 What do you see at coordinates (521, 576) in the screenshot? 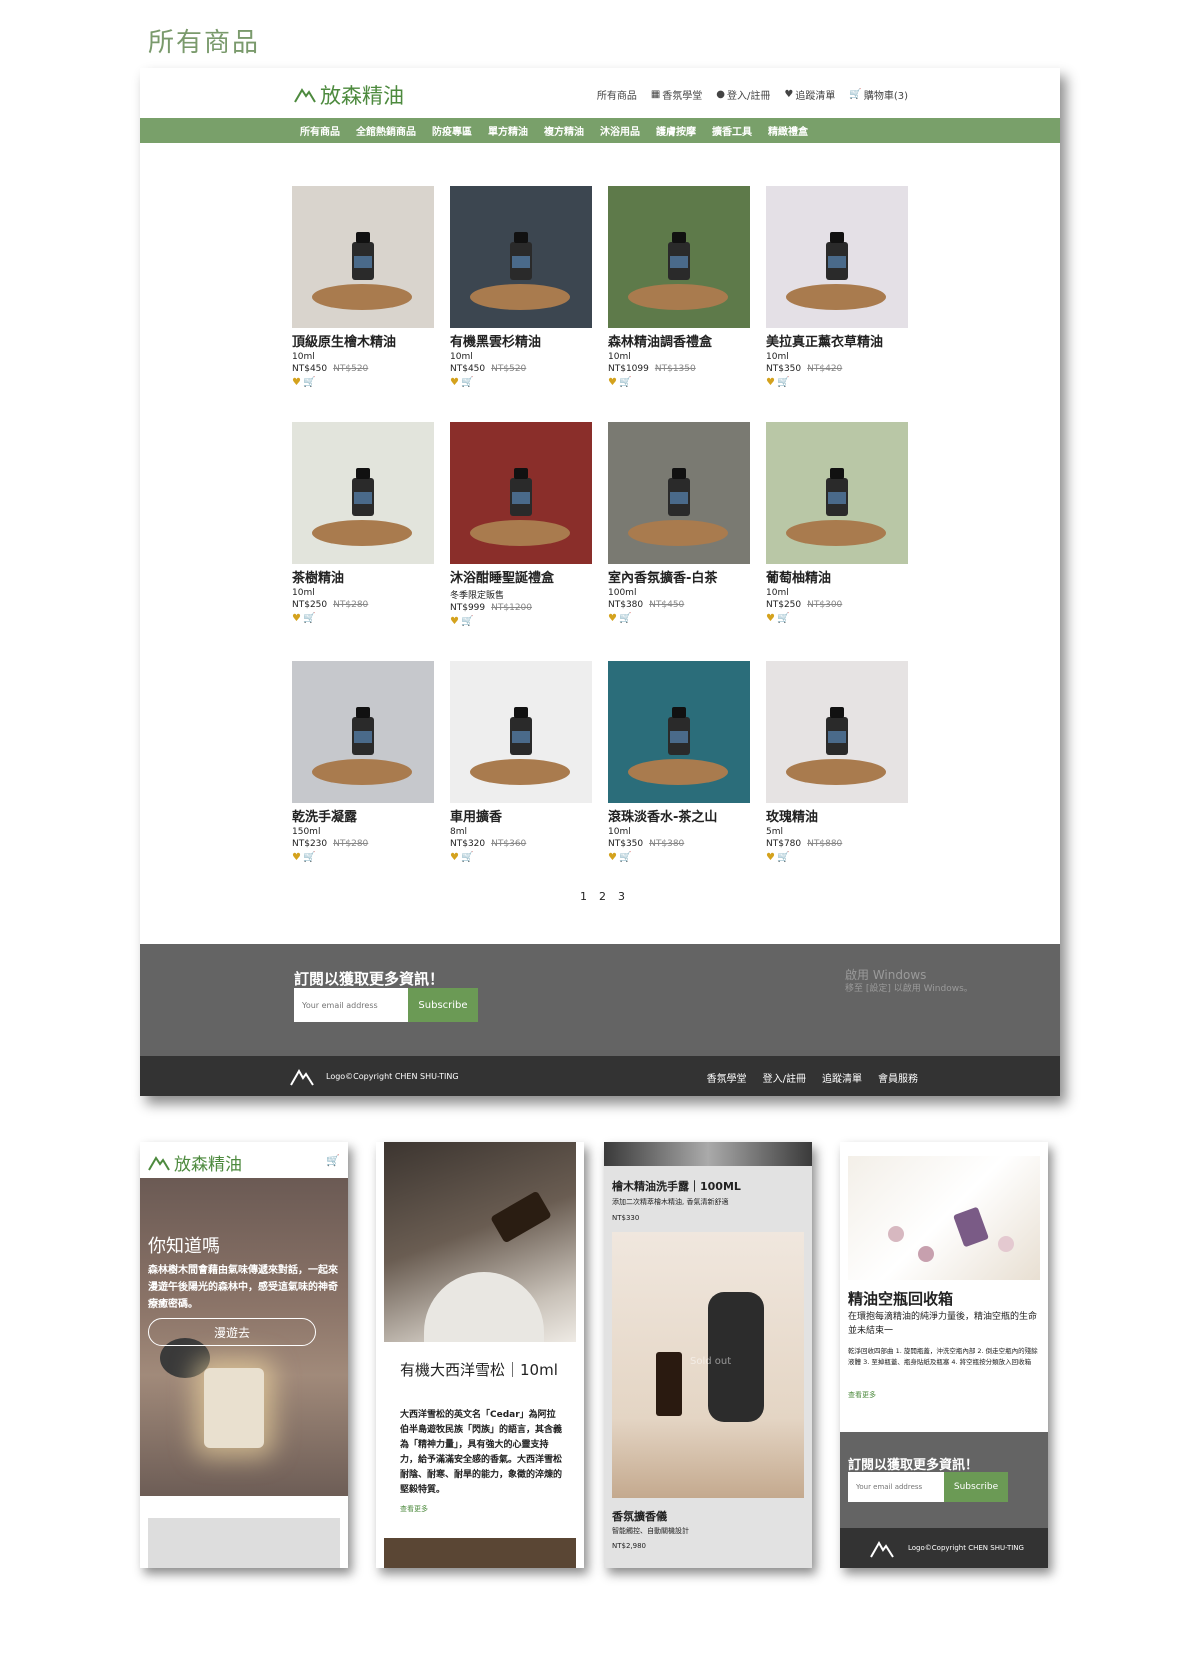
I see `product-name: 沐浴酣睡聖誕禮盒` at bounding box center [521, 576].